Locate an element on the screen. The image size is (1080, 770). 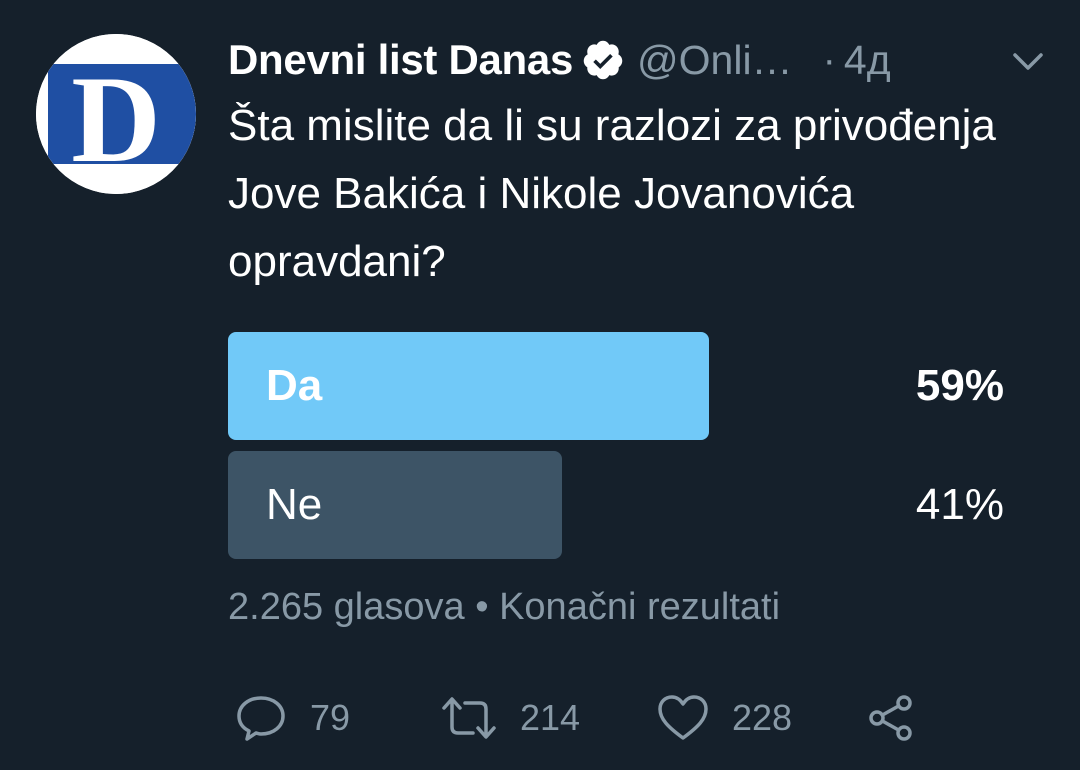
poll-option-label: Da is located at coordinates (294, 385).